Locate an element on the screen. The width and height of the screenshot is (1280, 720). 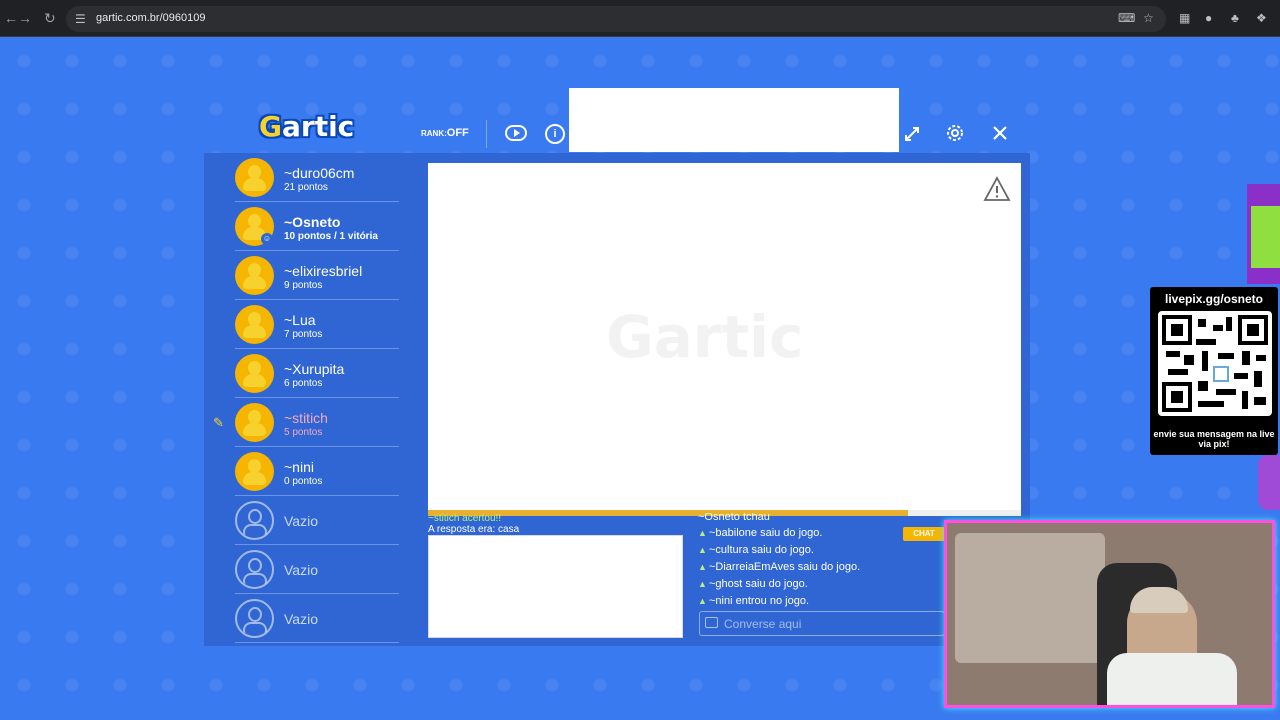
chat-message: ▲ ~nini entrou no jogo. is located at coordinates (823, 600).